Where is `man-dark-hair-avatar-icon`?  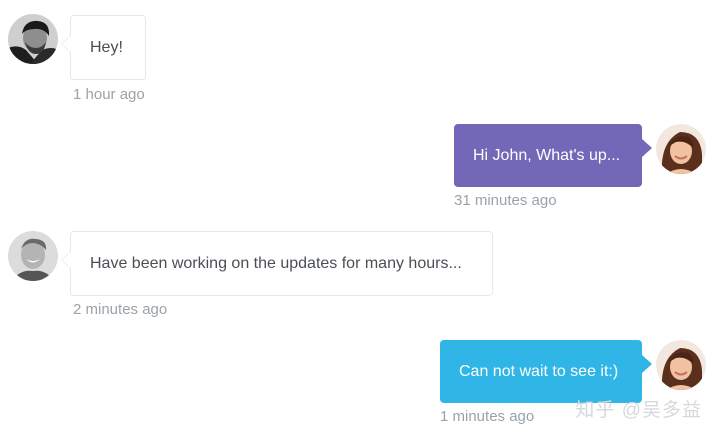
man-dark-hair-avatar-icon is located at coordinates (33, 39).